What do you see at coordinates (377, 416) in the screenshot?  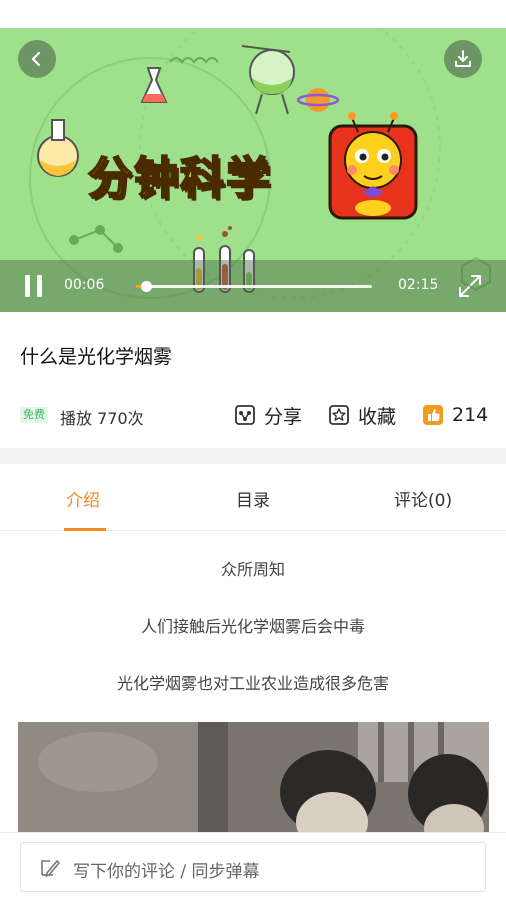 I see `collect-label: 收藏` at bounding box center [377, 416].